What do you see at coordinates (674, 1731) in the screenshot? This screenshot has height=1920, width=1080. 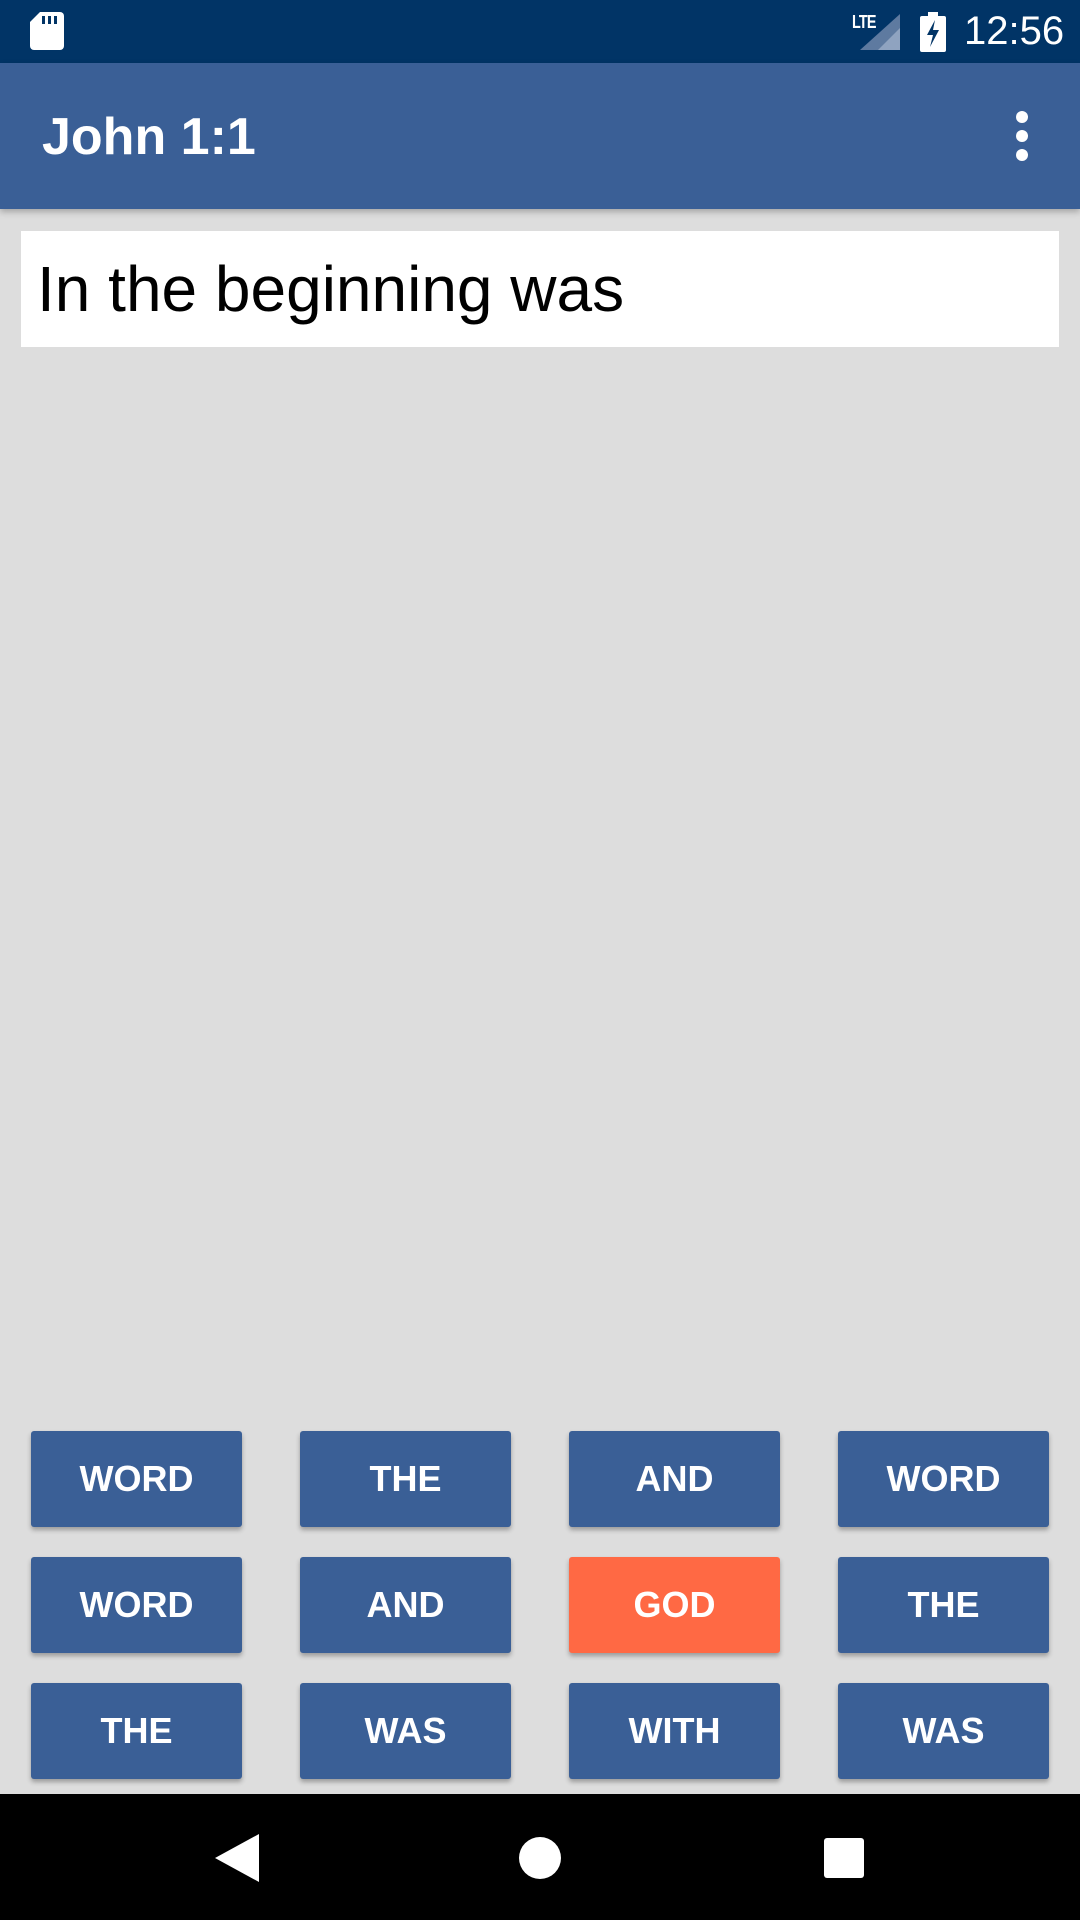 I see `word-button: WITH` at bounding box center [674, 1731].